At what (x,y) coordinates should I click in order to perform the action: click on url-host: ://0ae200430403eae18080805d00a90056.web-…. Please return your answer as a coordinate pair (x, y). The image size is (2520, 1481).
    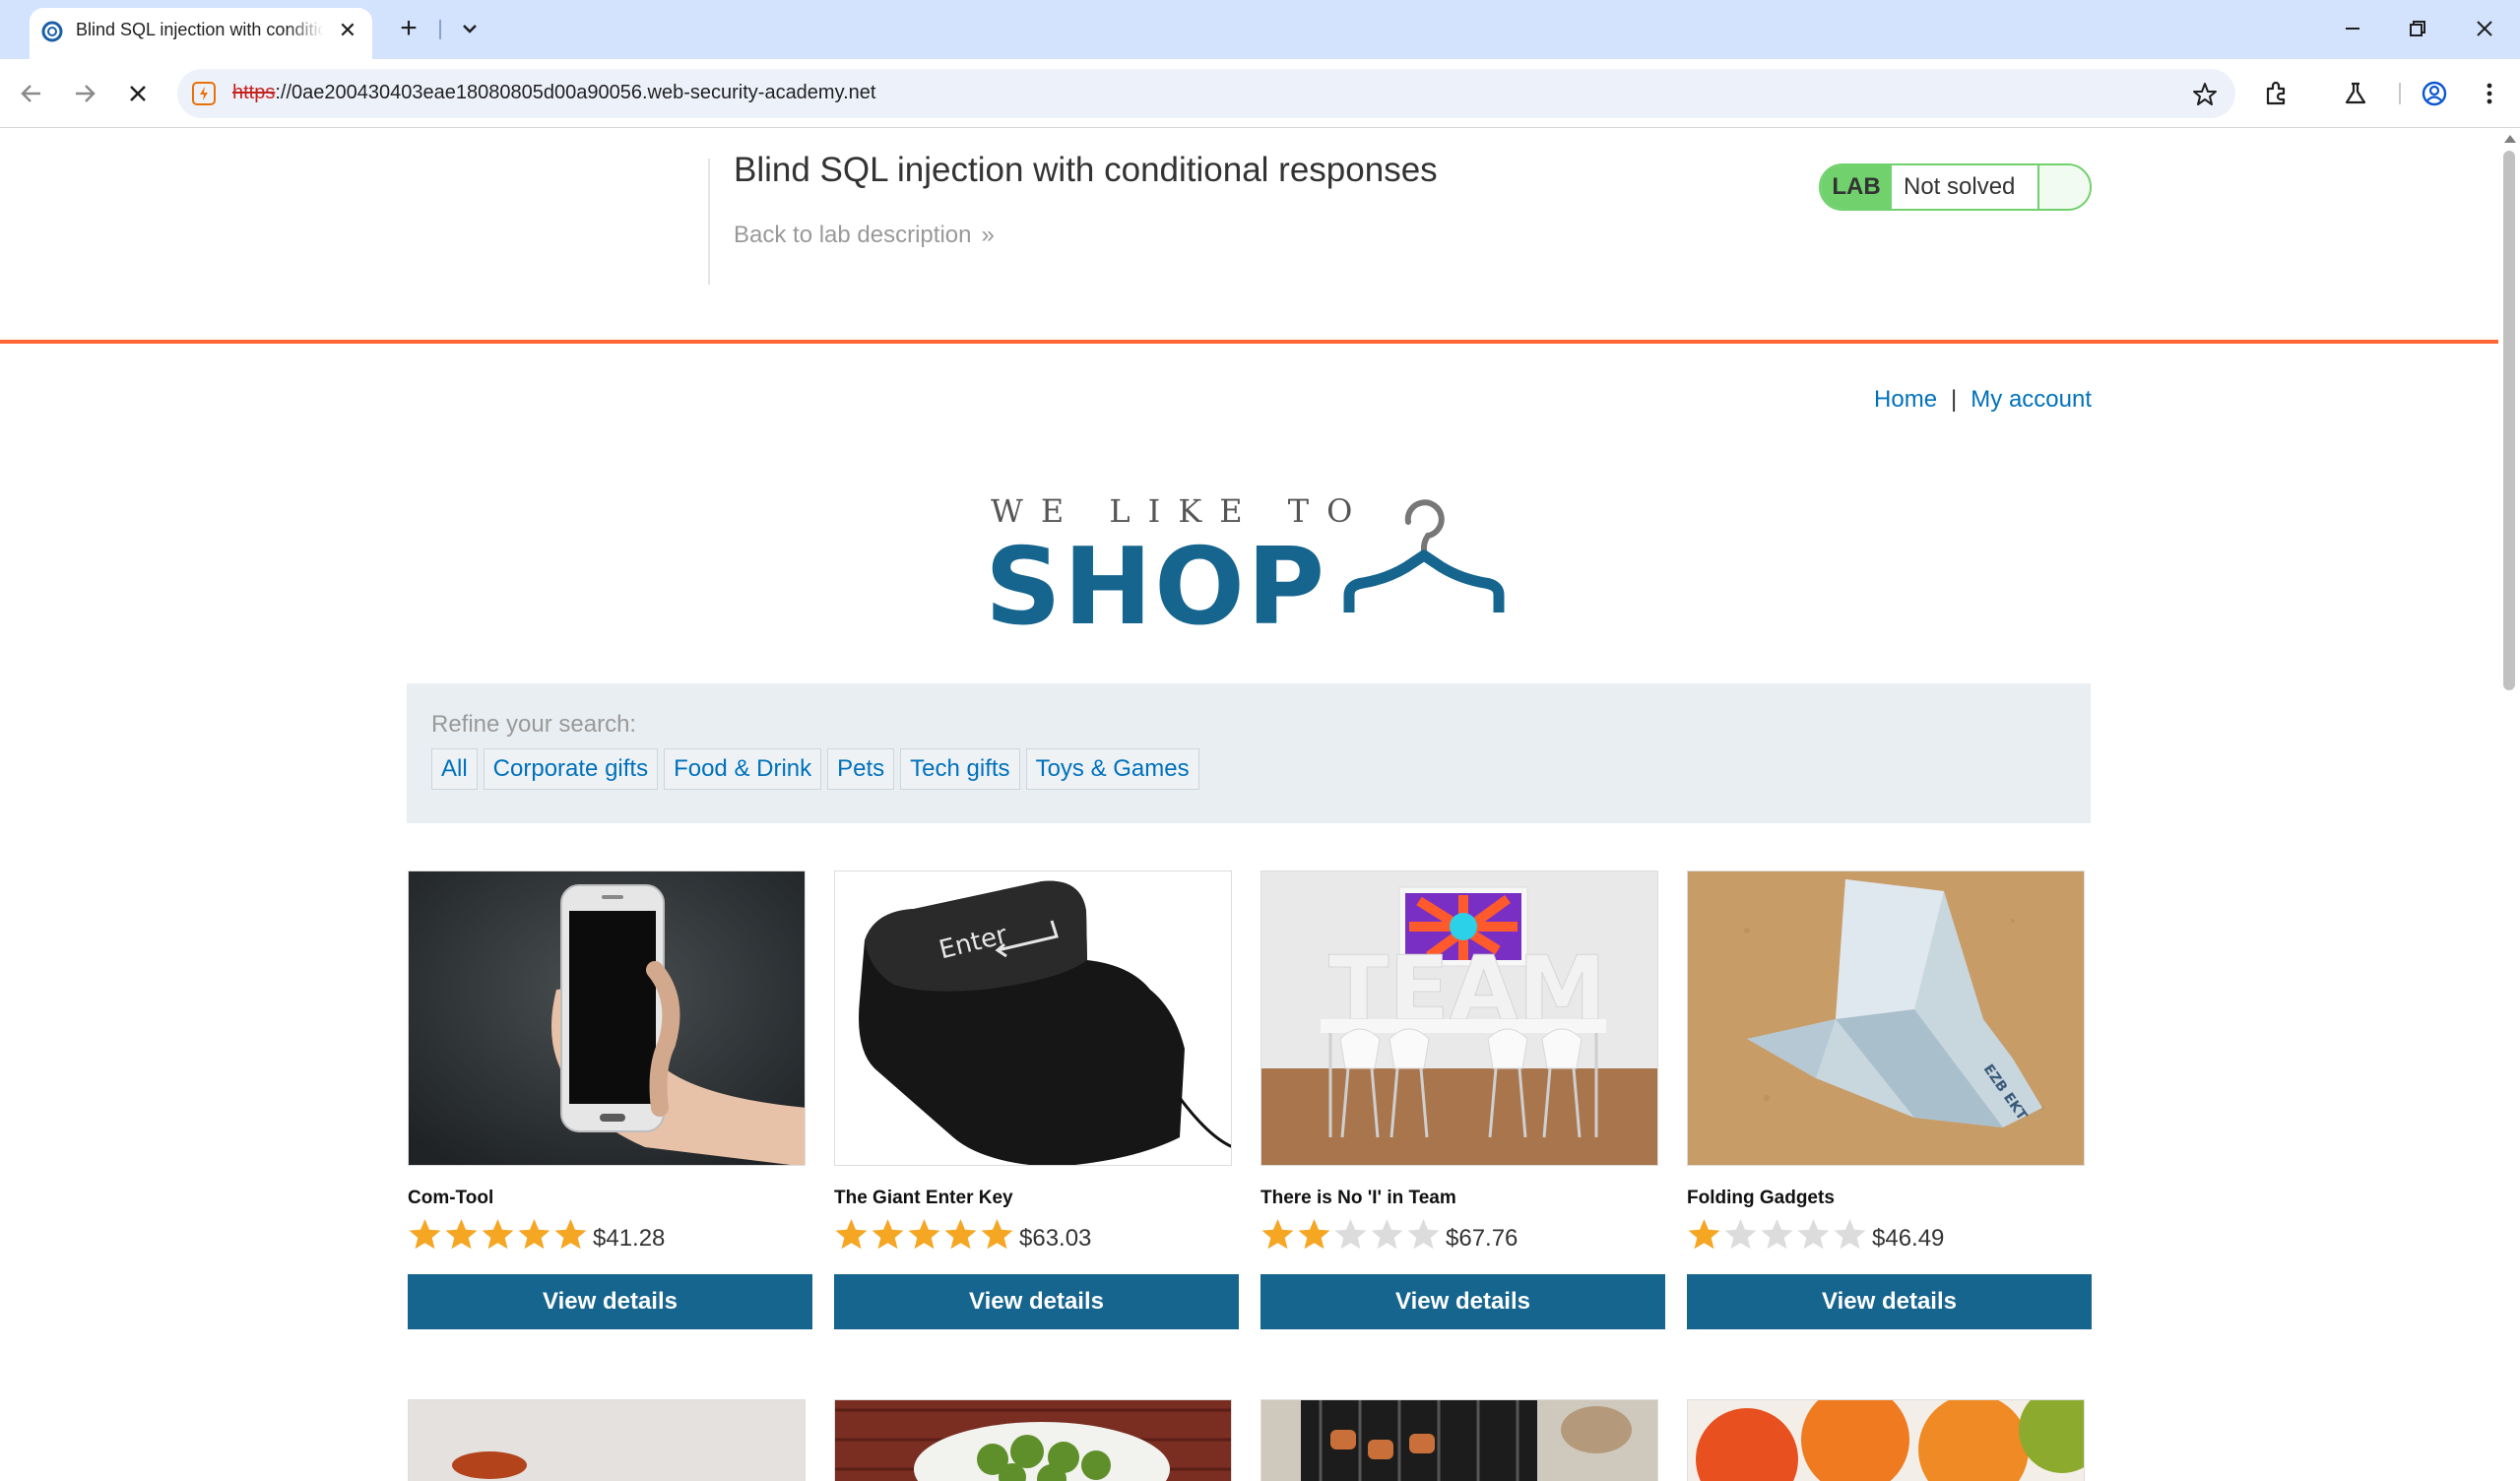
    Looking at the image, I should click on (575, 92).